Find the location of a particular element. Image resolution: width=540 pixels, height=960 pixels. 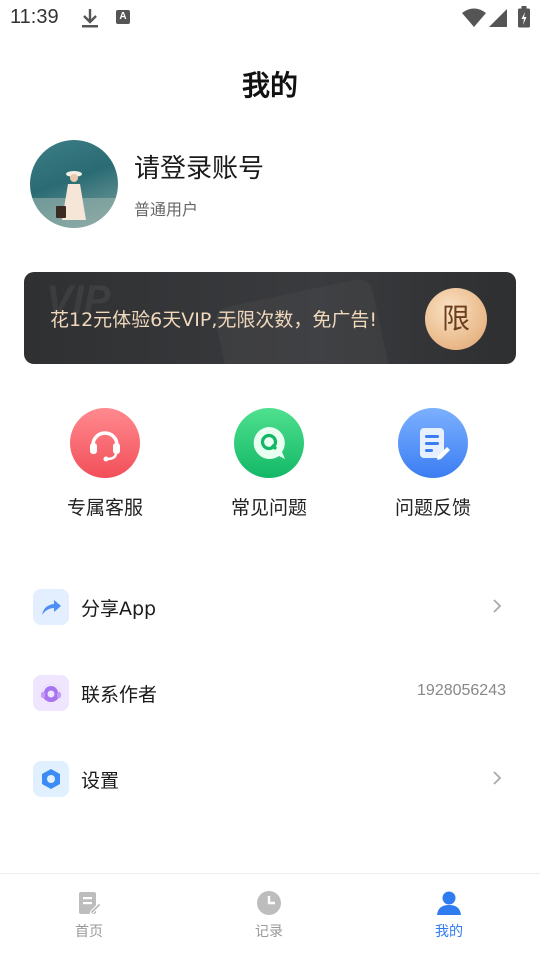

settings-hexagon-icon is located at coordinates (51, 779).